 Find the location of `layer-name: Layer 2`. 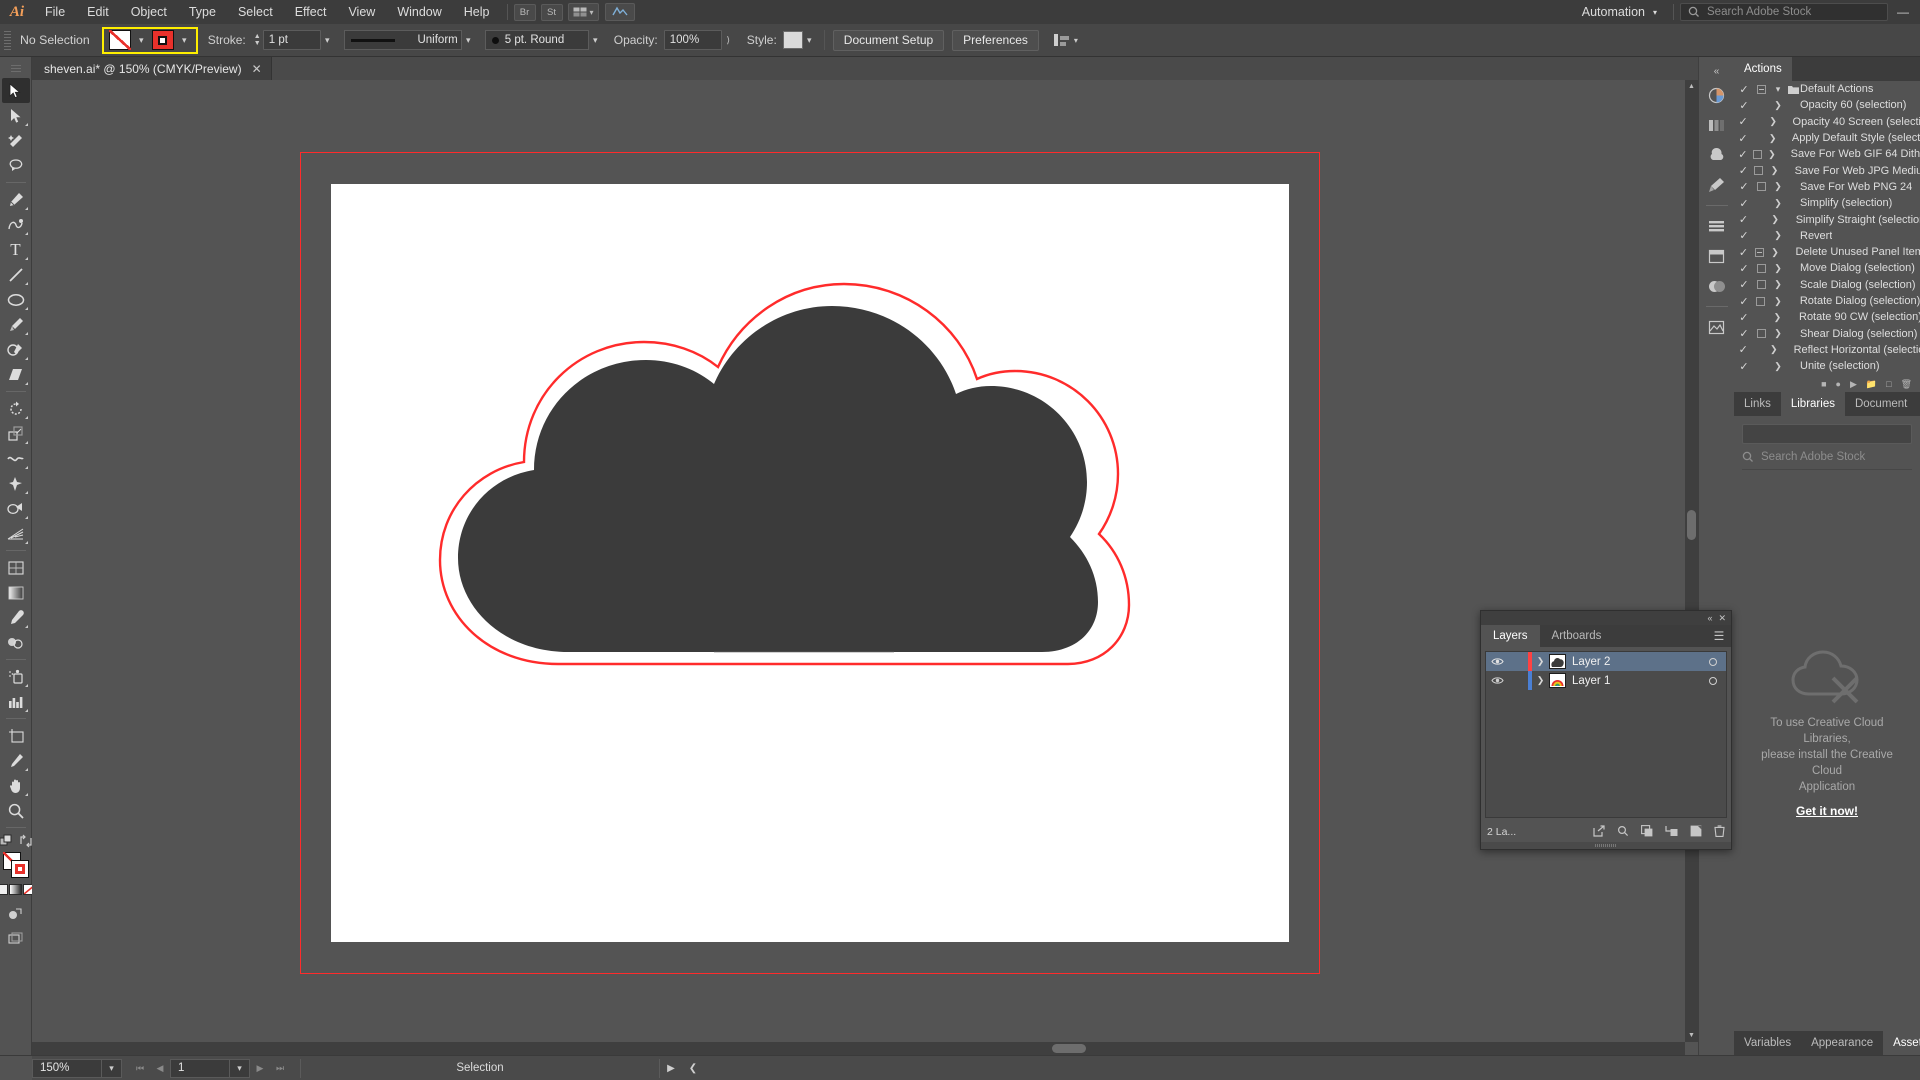

layer-name: Layer 2 is located at coordinates (1636, 662).